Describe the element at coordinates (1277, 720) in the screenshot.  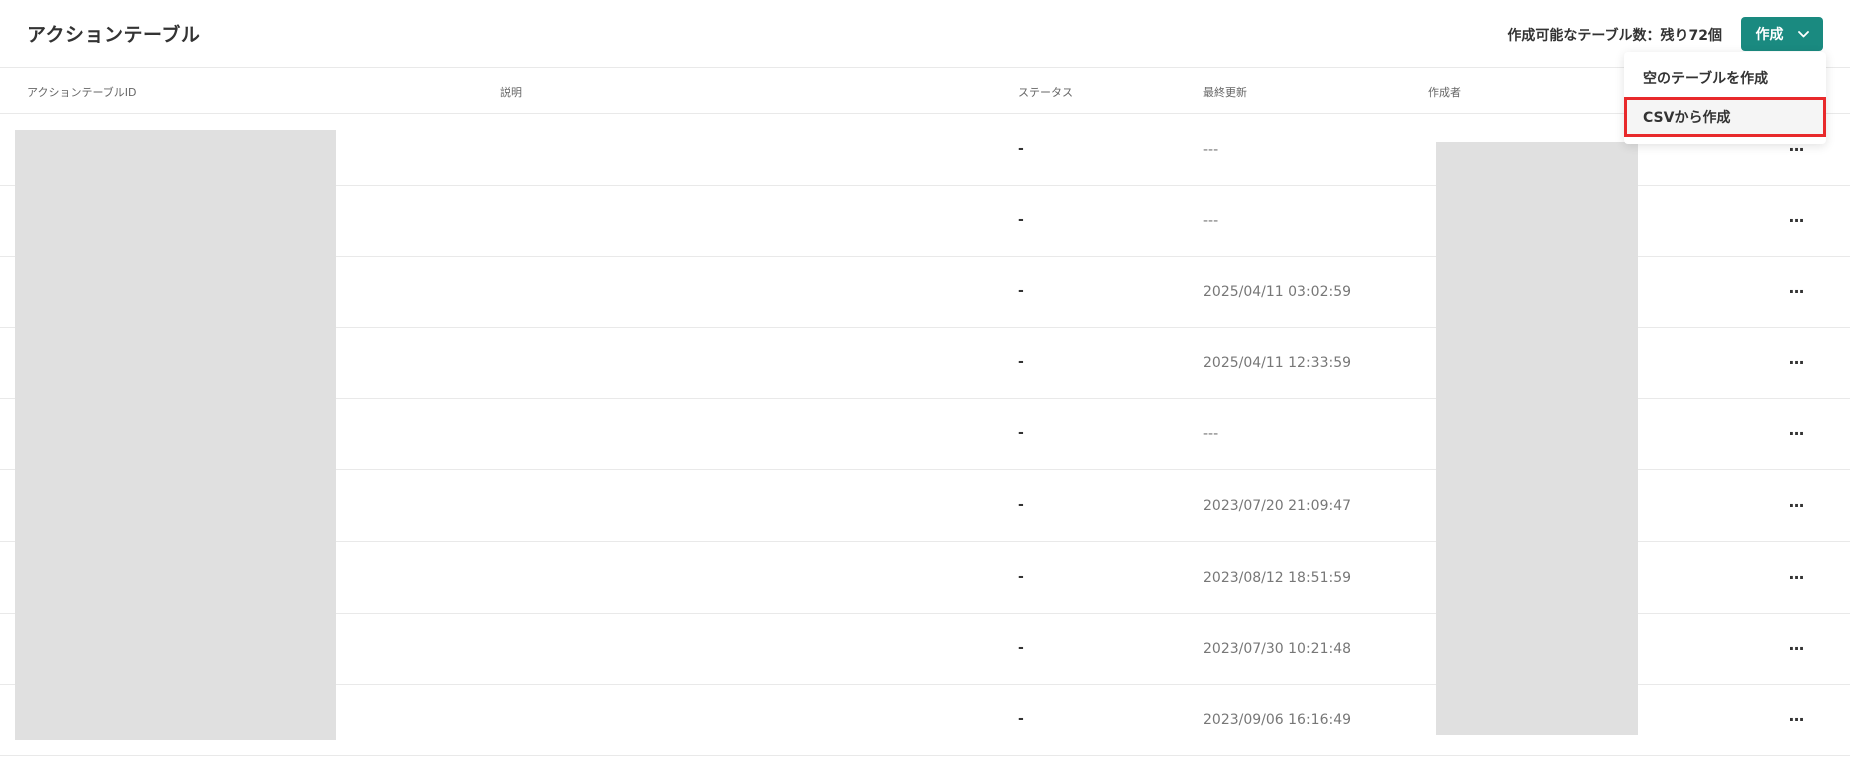
I see `row-updated: 2023/09/06 16:16:49` at that location.